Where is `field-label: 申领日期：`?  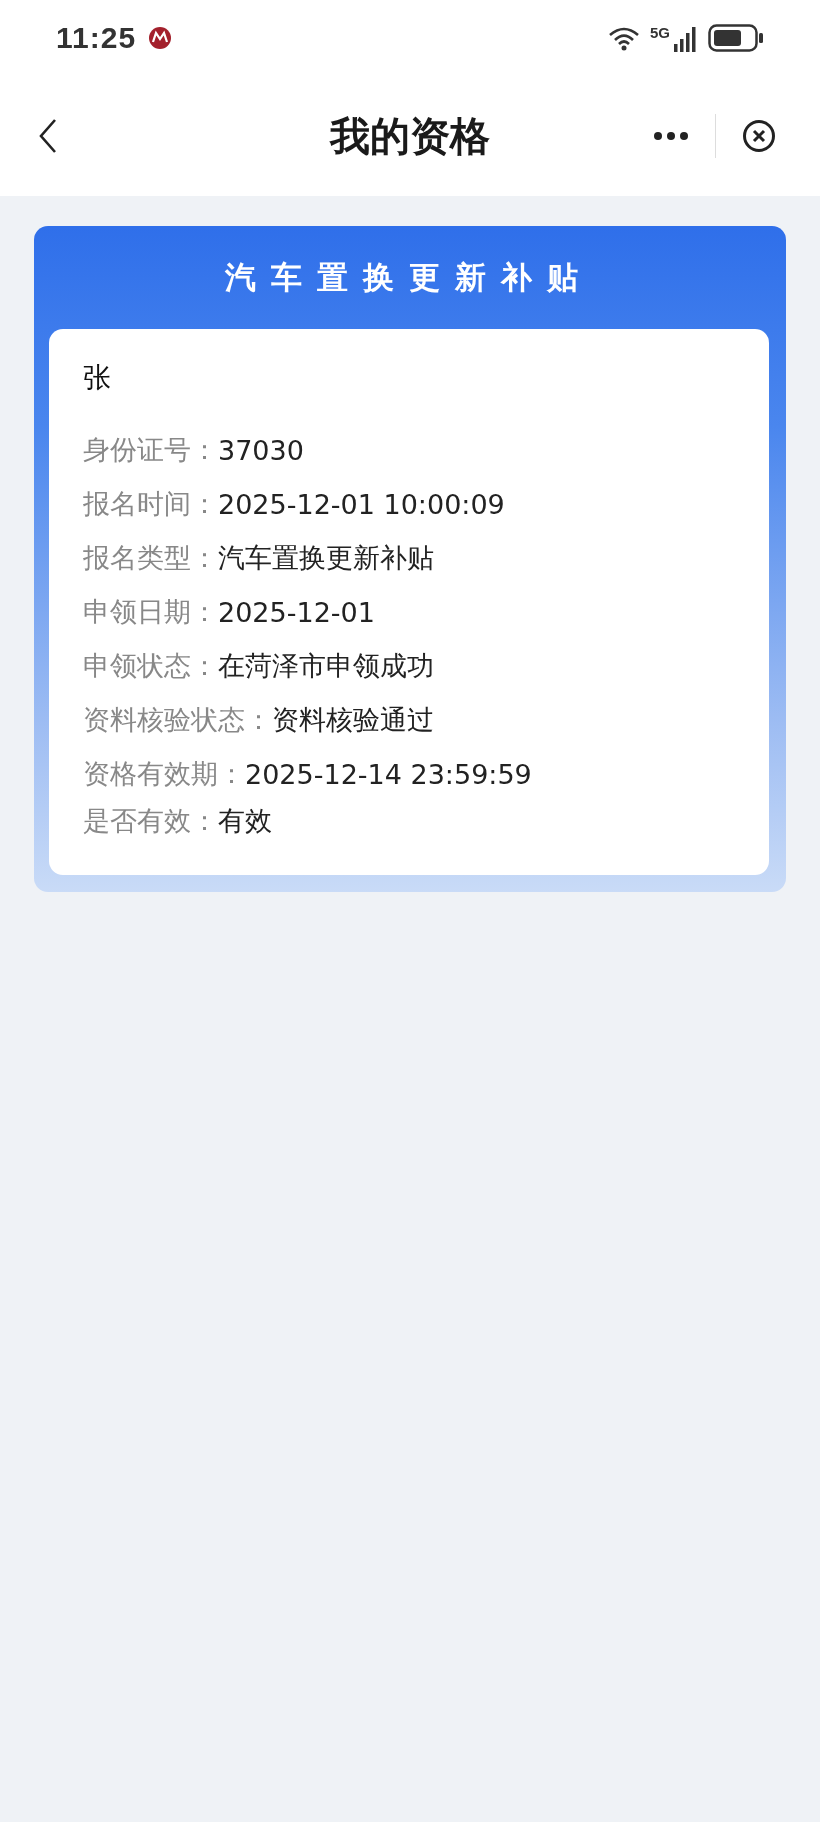 field-label: 申领日期： is located at coordinates (150, 612).